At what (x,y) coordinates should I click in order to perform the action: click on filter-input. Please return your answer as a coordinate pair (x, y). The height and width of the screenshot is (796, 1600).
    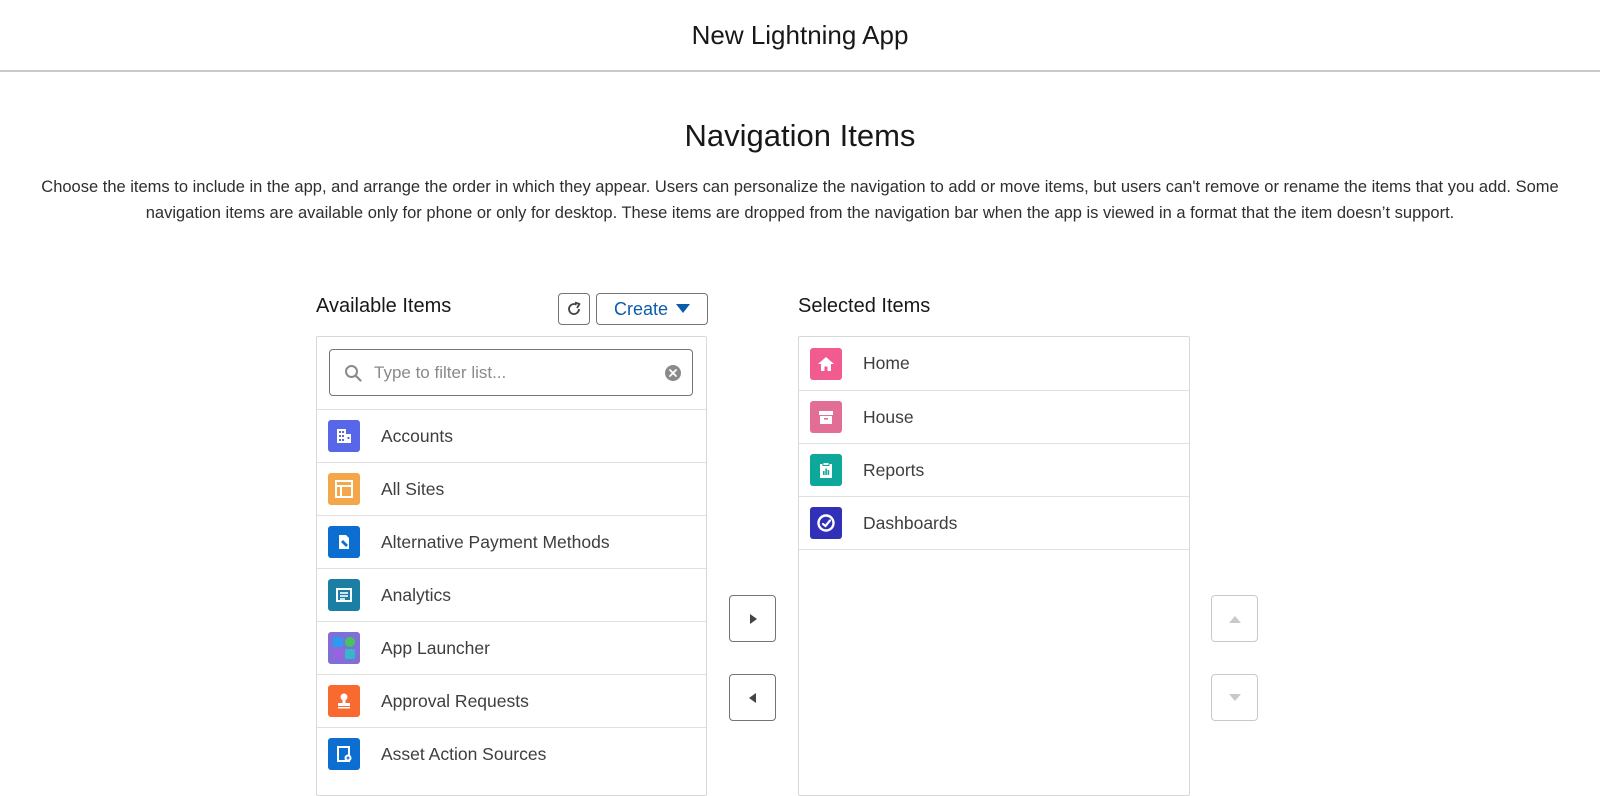
    Looking at the image, I should click on (513, 372).